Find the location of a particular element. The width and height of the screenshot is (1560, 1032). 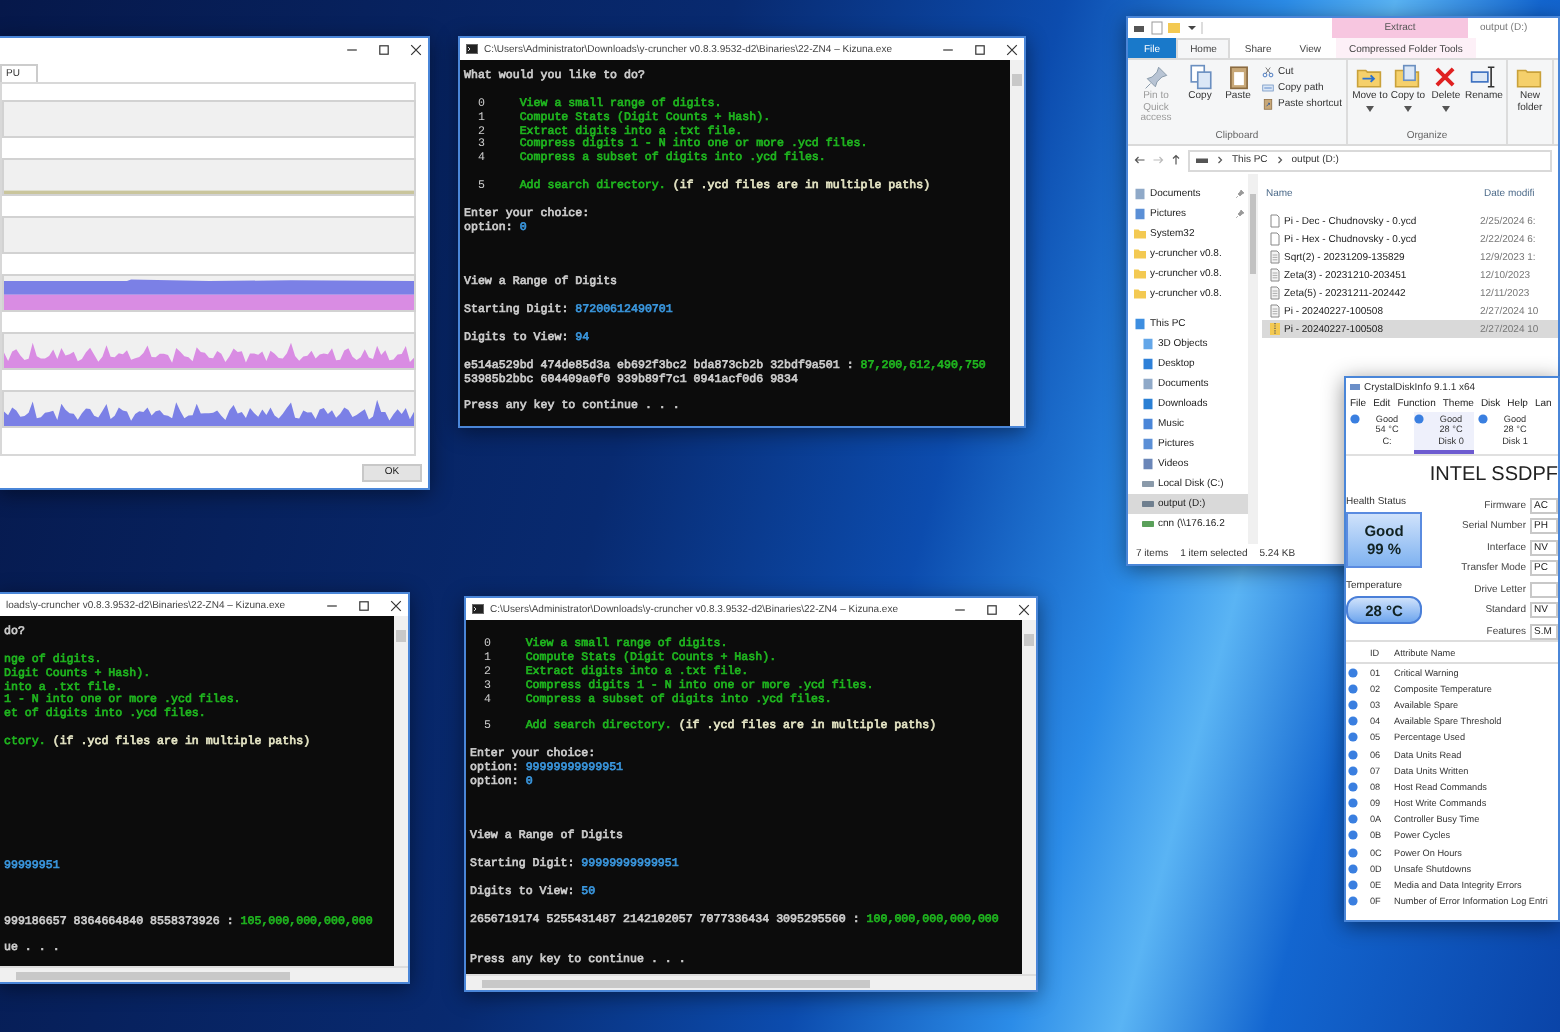

shortcut-icon is located at coordinates (1268, 104).